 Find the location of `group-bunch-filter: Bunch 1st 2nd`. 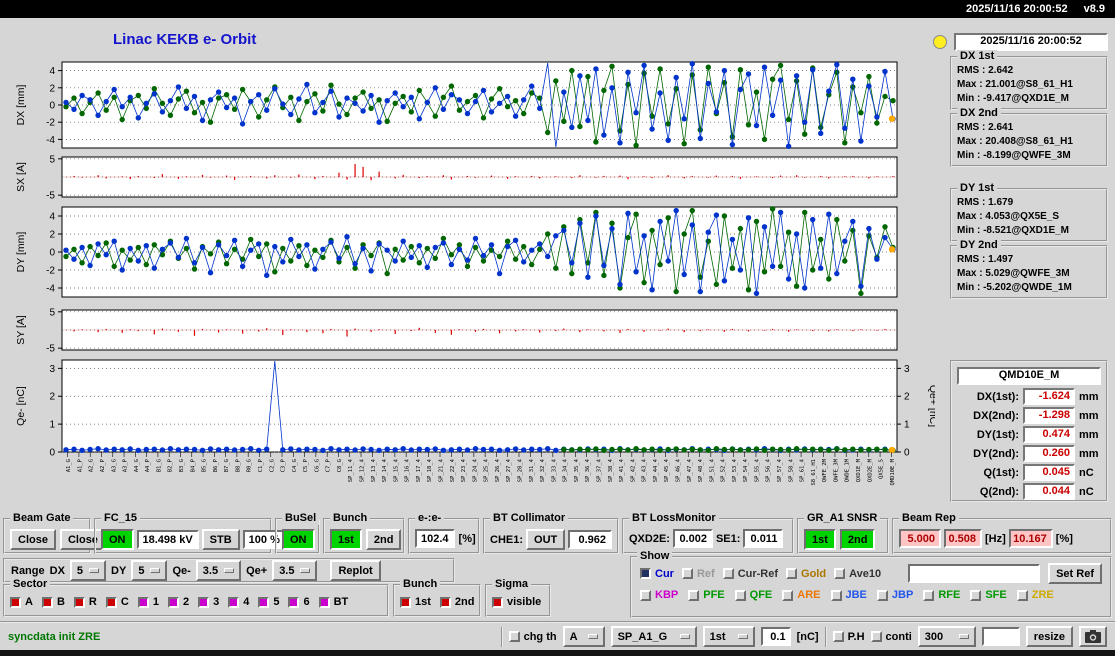

group-bunch-filter: Bunch 1st 2nd is located at coordinates (437, 597).